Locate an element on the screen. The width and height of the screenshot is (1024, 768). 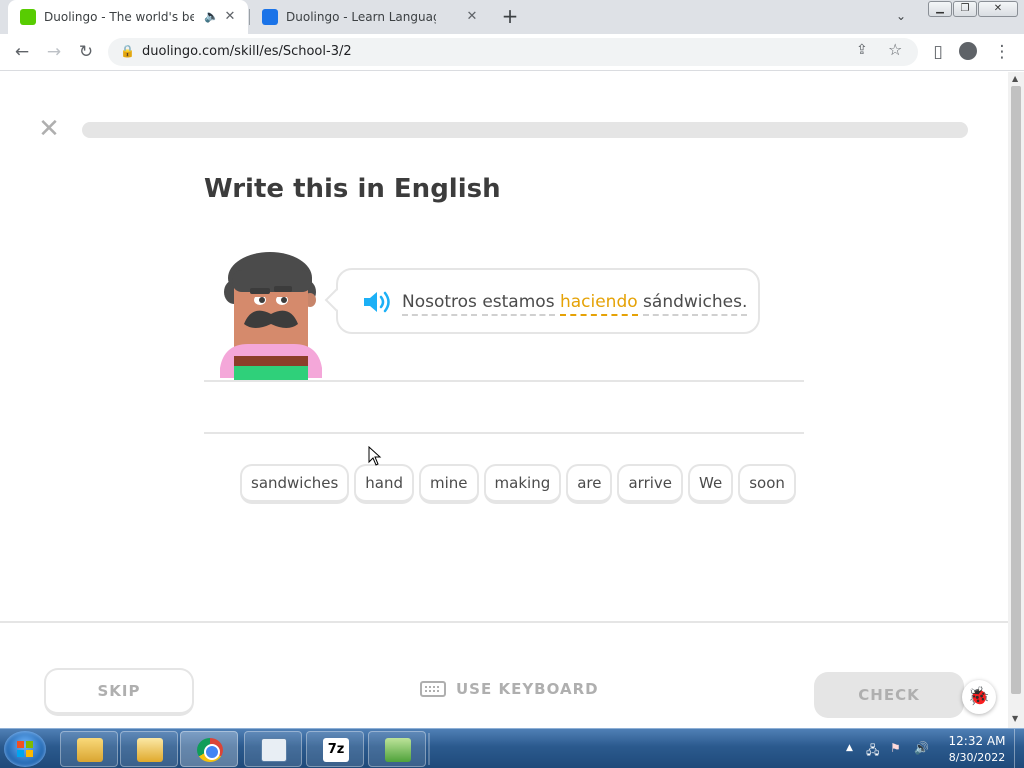
bookmark-star-icon: ☆ is located at coordinates (895, 49).